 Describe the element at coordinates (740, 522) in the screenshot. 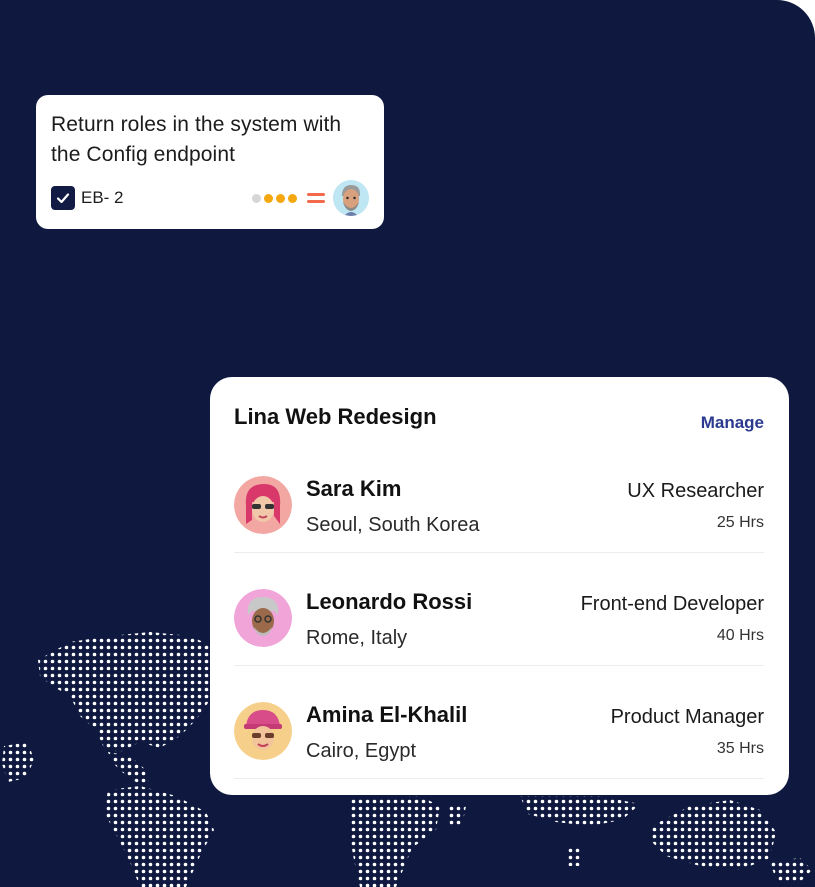

I see `member-hours: 25 Hrs` at that location.